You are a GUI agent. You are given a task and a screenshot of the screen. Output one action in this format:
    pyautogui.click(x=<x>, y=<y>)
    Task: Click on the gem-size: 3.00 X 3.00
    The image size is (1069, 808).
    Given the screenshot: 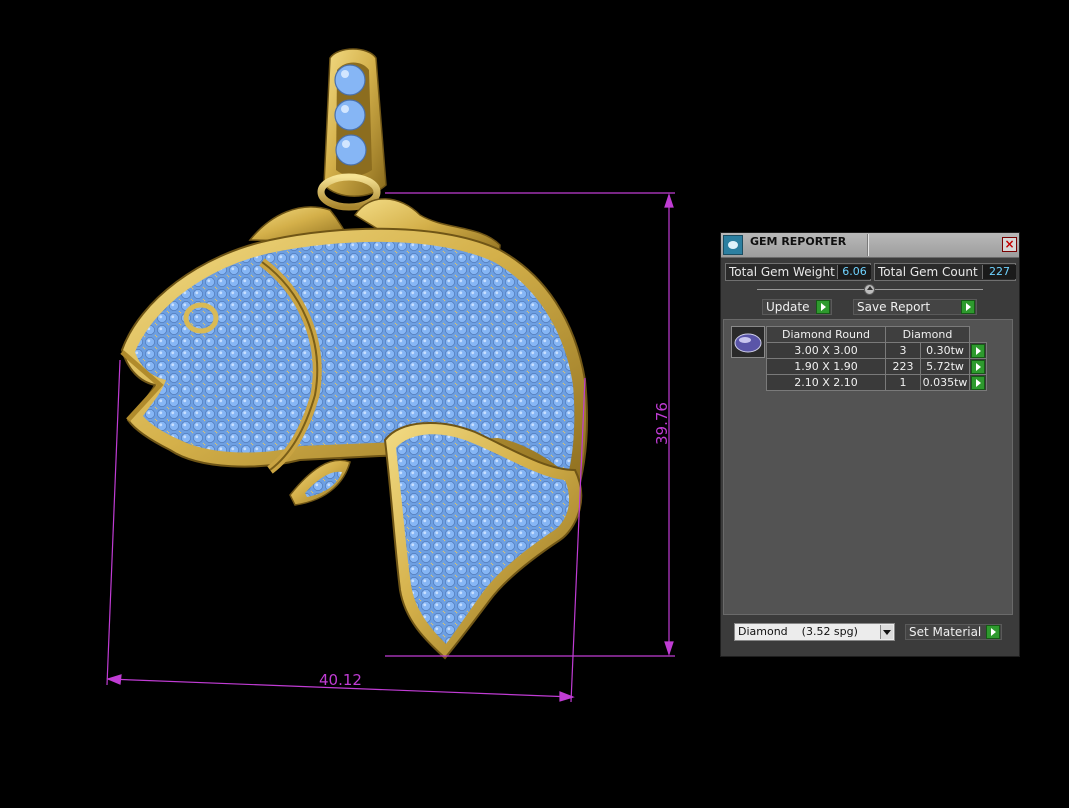 What is the action you would take?
    pyautogui.click(x=826, y=350)
    